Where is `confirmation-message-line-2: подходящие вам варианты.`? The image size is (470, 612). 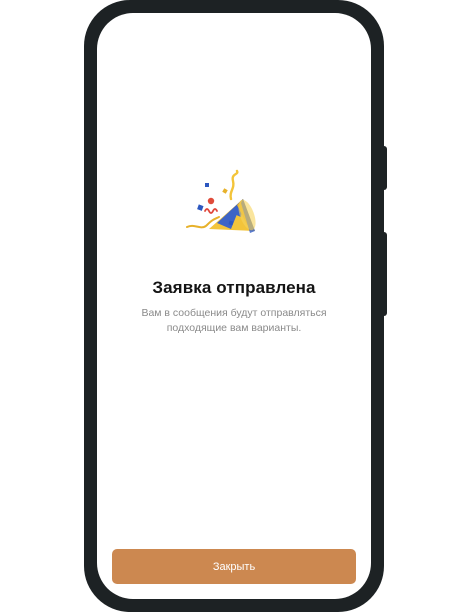 confirmation-message-line-2: подходящие вам варианты. is located at coordinates (234, 328).